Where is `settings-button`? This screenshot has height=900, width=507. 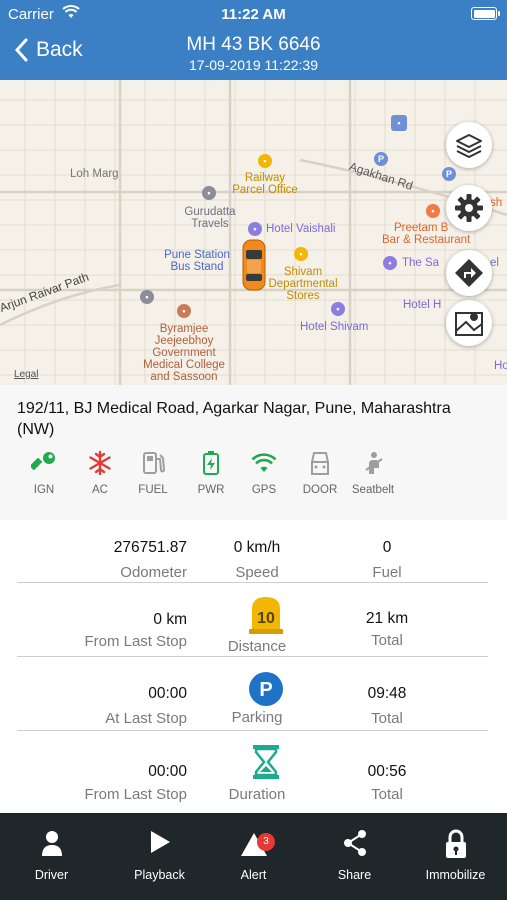
settings-button is located at coordinates (469, 208).